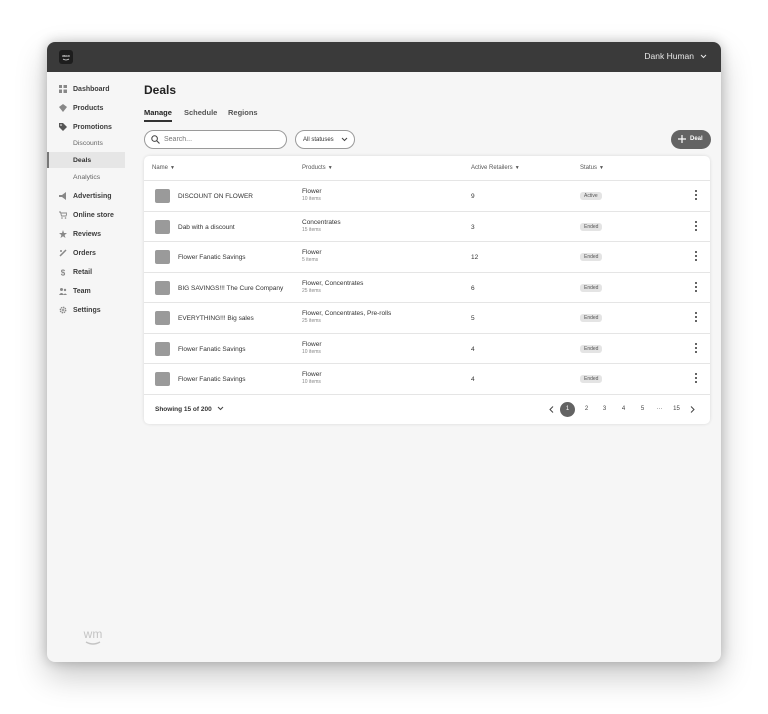 The width and height of the screenshot is (768, 714). Describe the element at coordinates (318, 139) in the screenshot. I see `status-filter-label: All statuses` at that location.